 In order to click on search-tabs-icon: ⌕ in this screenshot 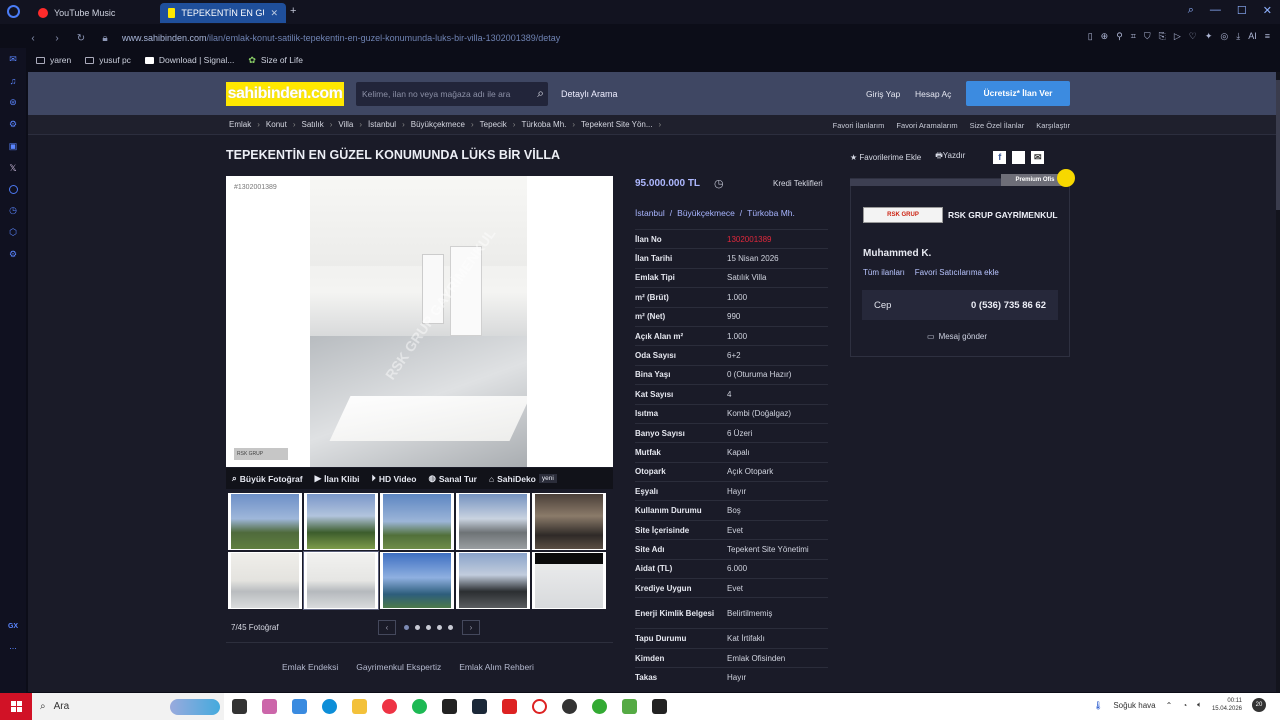, I will do `click(1191, 10)`.